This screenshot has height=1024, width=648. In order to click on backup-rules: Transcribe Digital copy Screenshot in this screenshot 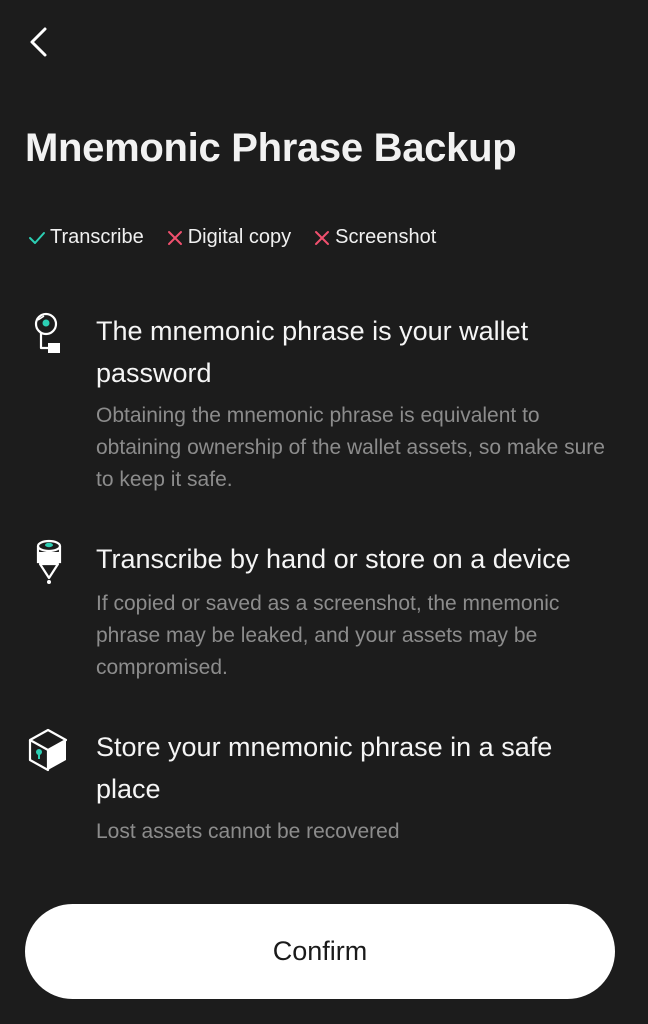, I will do `click(243, 237)`.